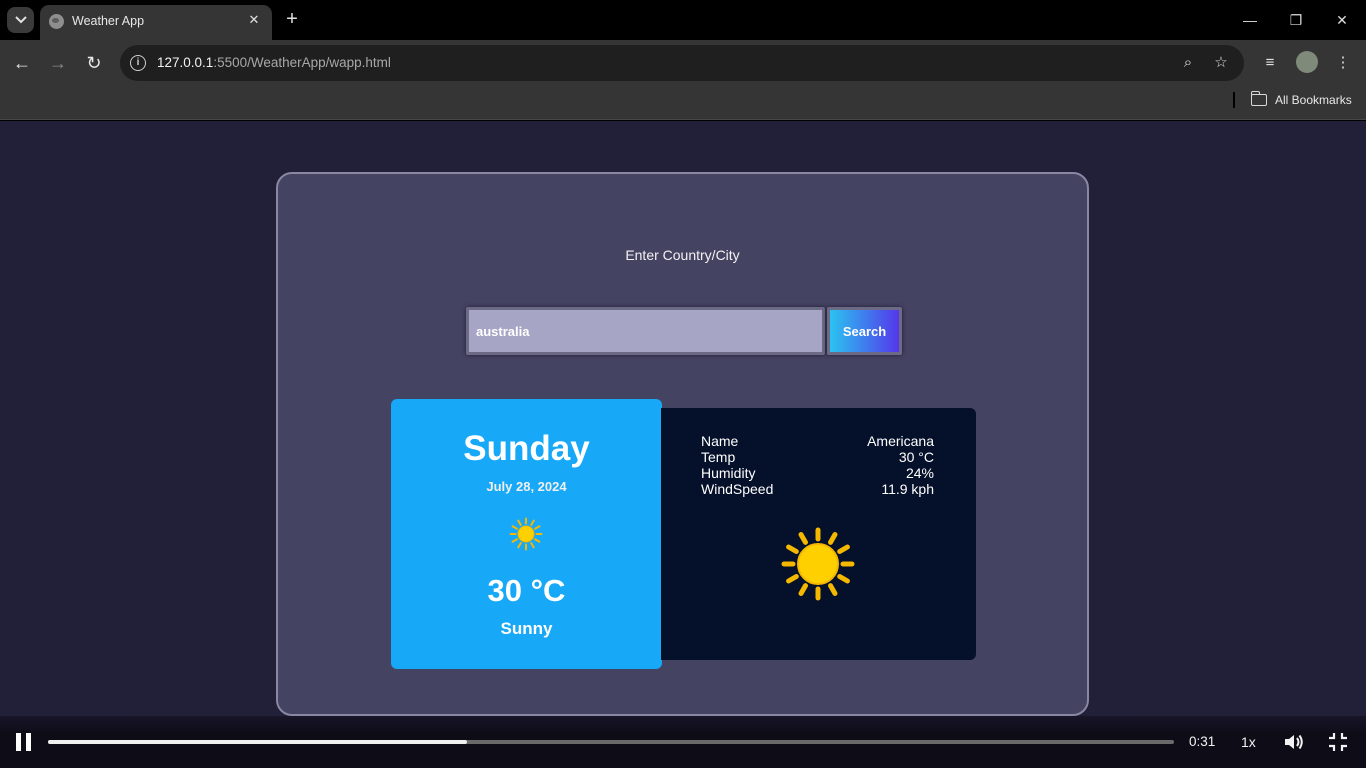 Image resolution: width=1366 pixels, height=768 pixels. I want to click on temperature: 30 °C, so click(526, 590).